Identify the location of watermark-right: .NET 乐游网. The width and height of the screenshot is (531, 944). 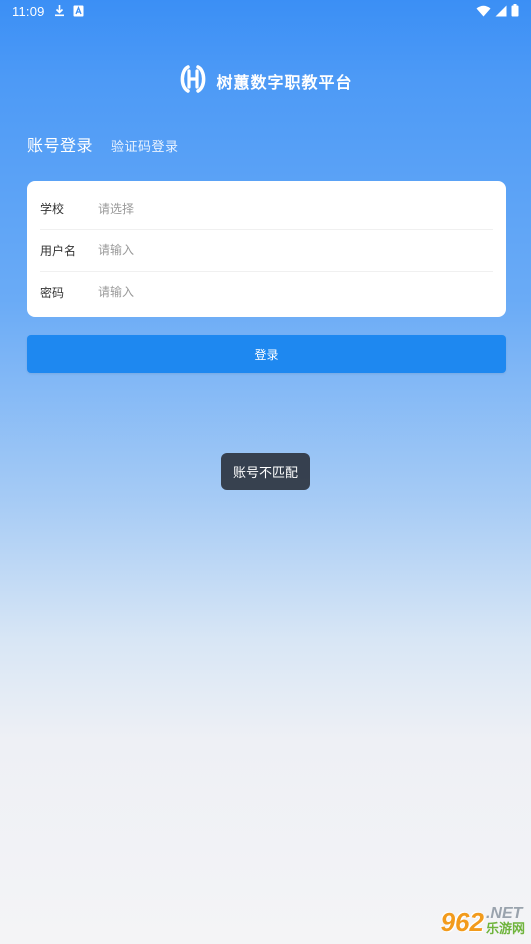
(505, 922).